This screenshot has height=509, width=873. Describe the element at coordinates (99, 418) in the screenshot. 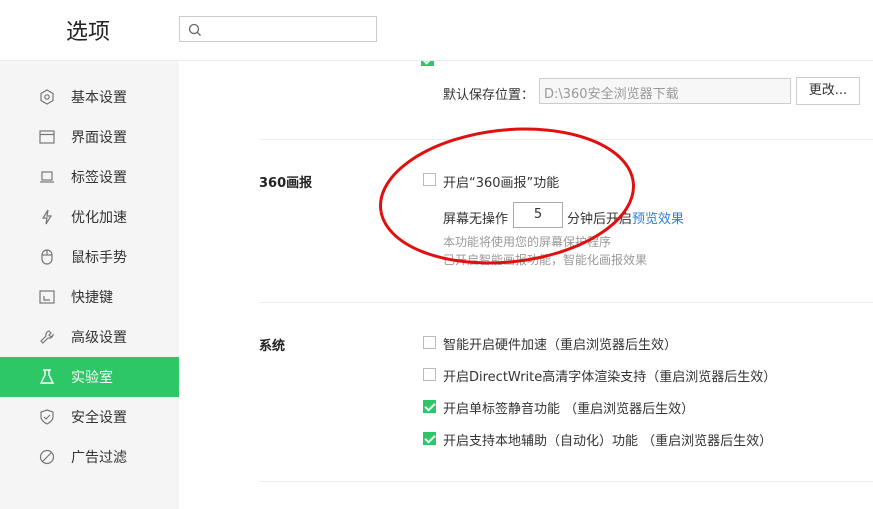

I see `sidebar-item-label: 安全设置` at that location.